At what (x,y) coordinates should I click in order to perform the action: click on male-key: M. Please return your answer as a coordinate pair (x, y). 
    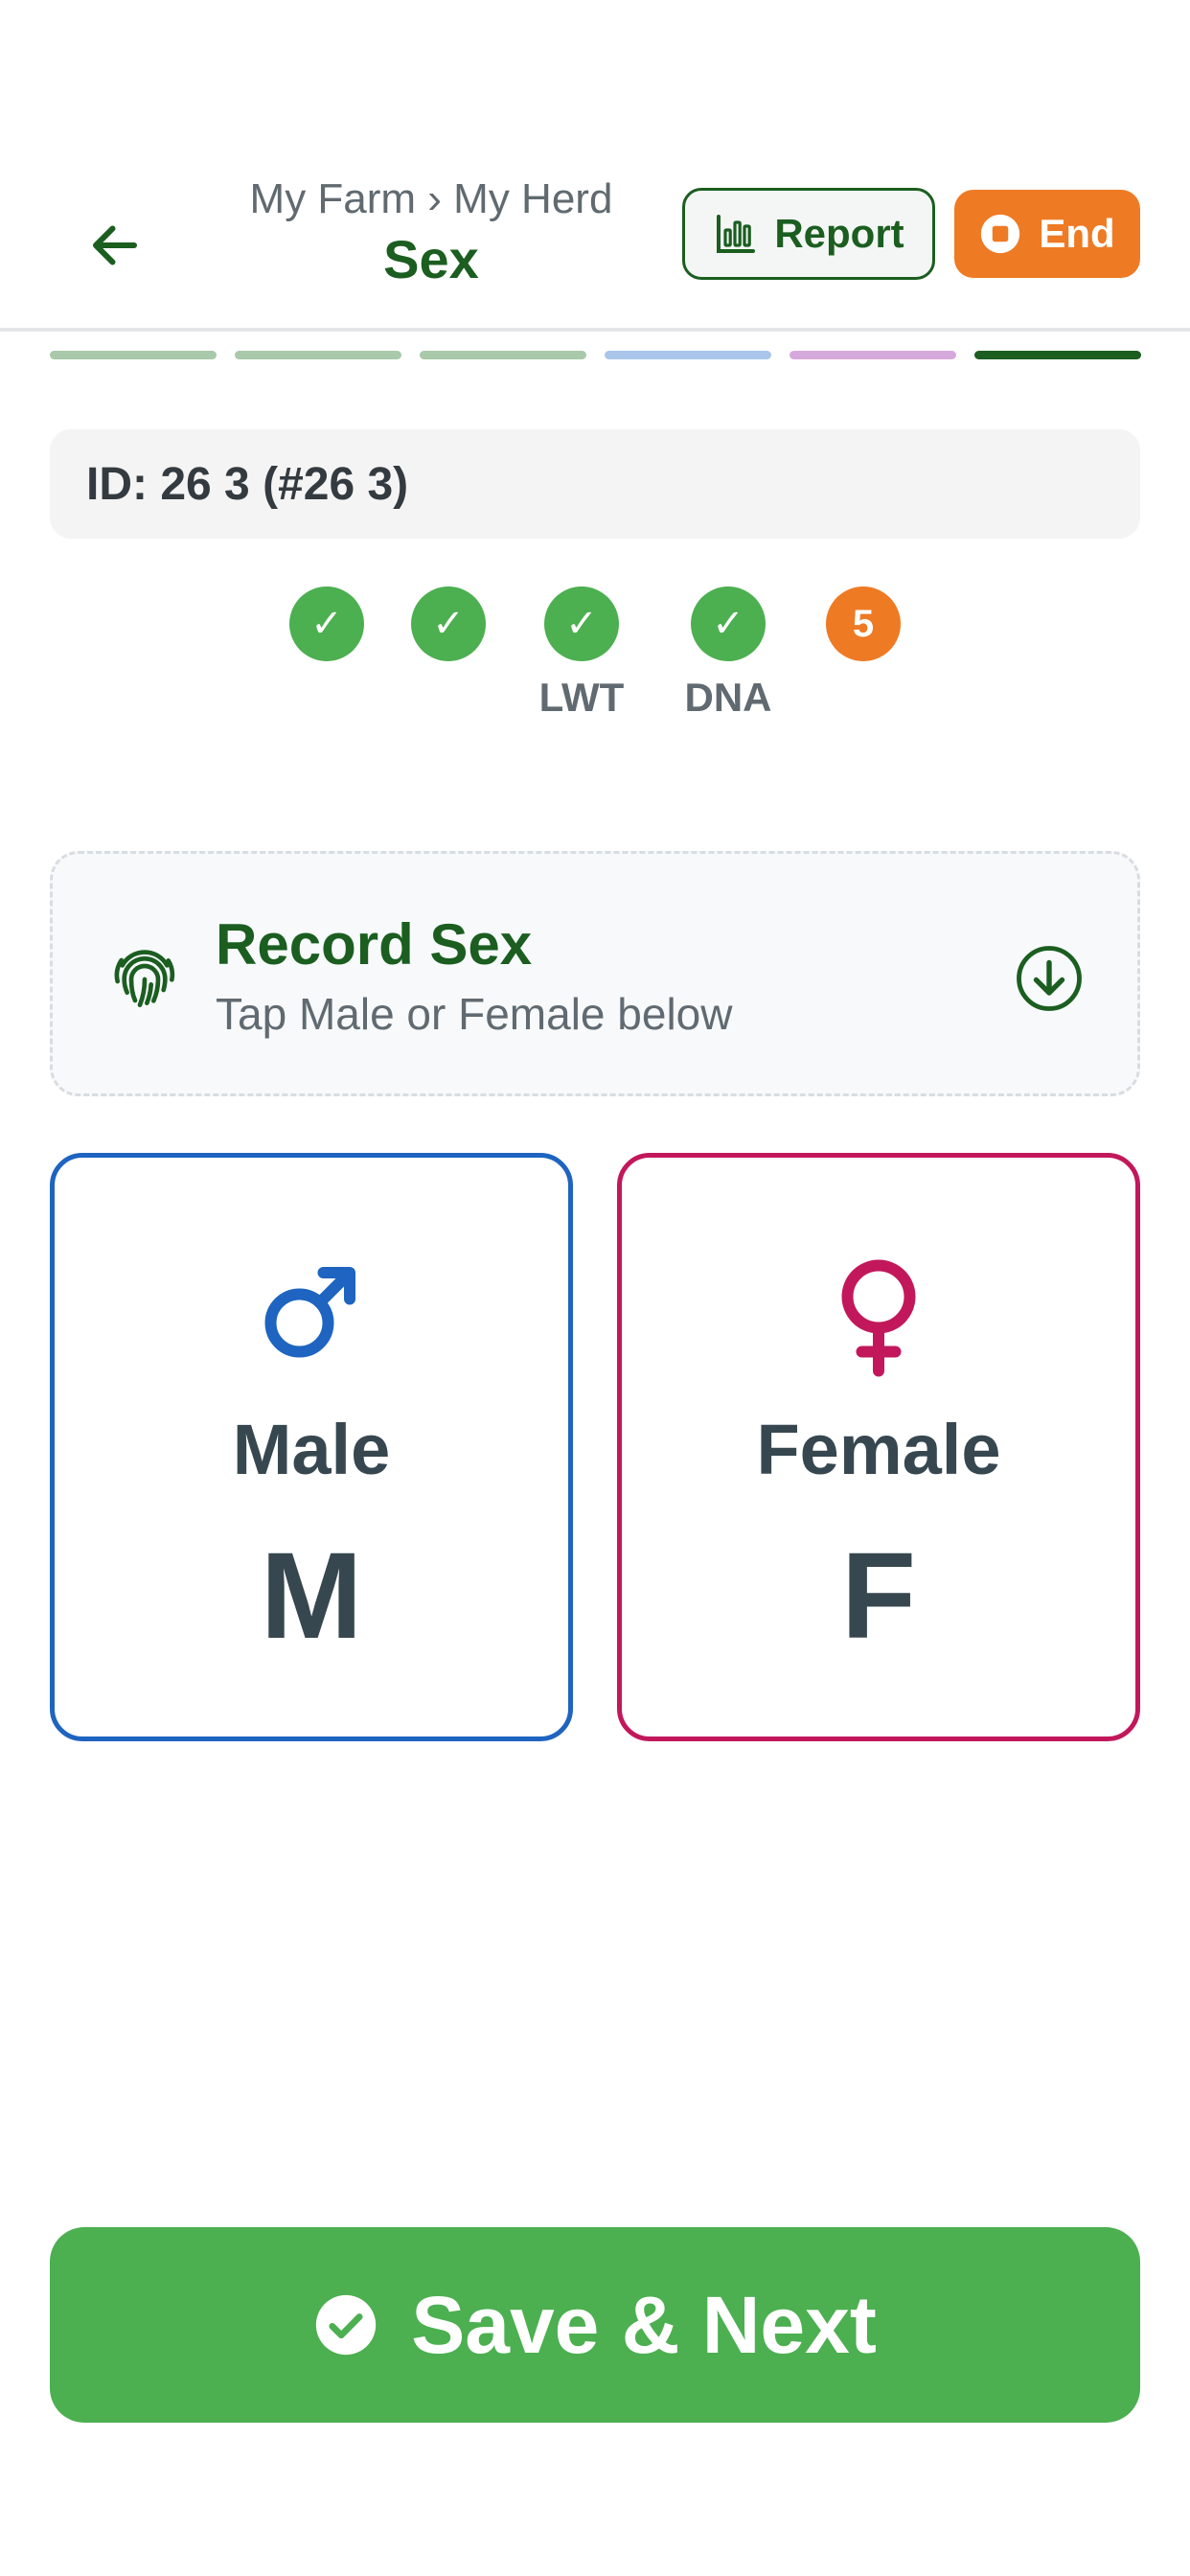
    Looking at the image, I should click on (311, 1596).